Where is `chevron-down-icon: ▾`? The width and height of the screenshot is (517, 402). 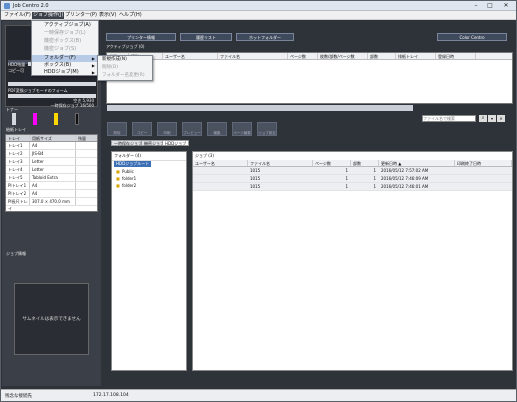 chevron-down-icon: ▾ is located at coordinates (492, 118).